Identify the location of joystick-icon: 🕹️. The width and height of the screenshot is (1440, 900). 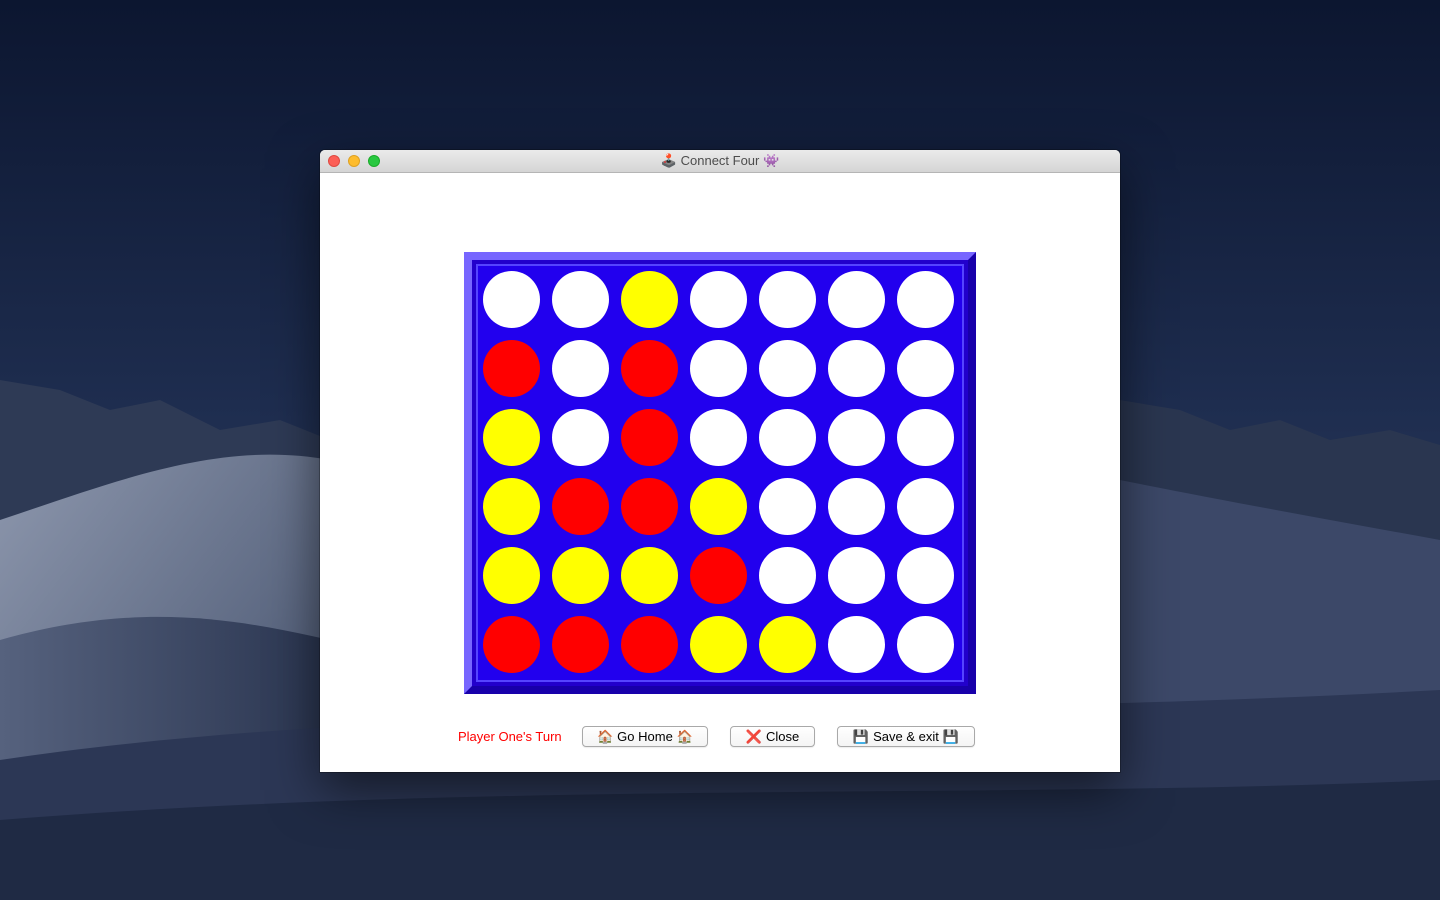
(668, 160).